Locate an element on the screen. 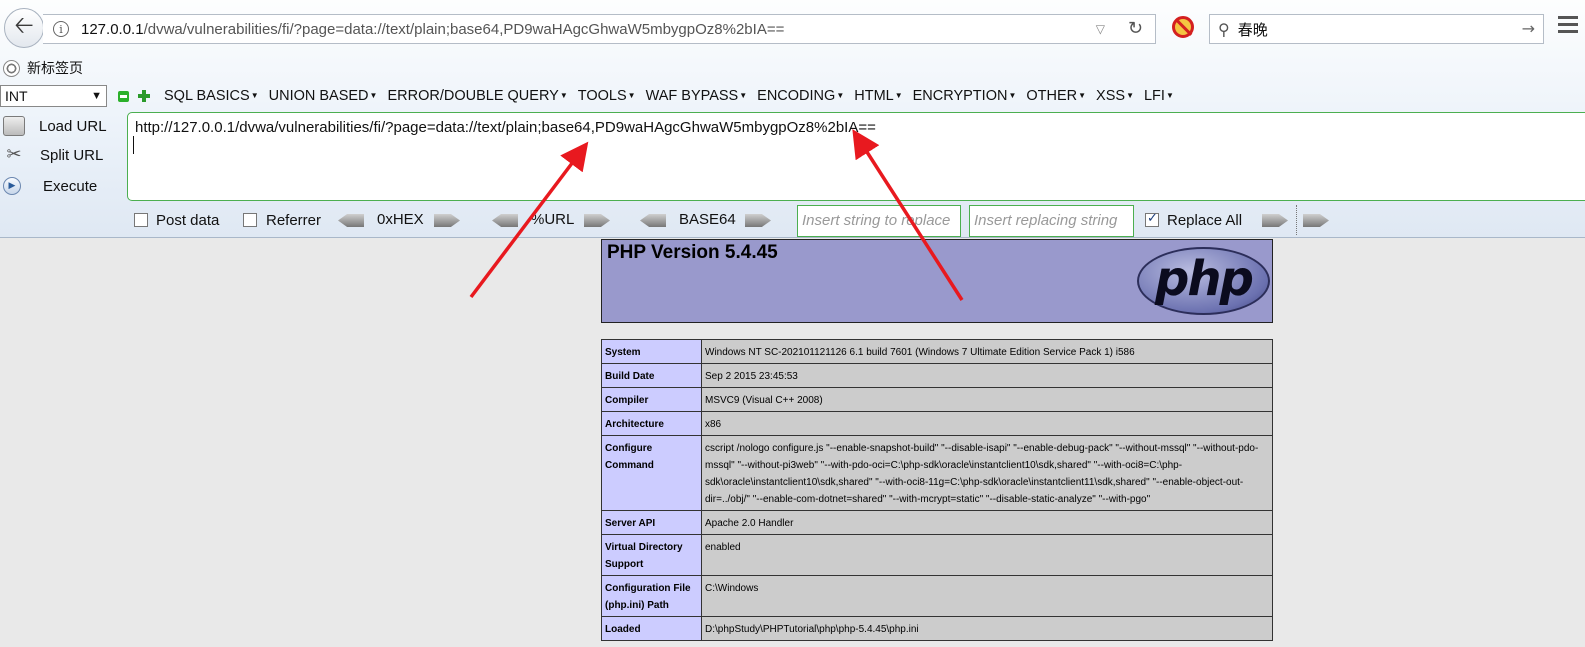 This screenshot has width=1585, height=647. url-dropdown-icon: ▽ is located at coordinates (1100, 29).